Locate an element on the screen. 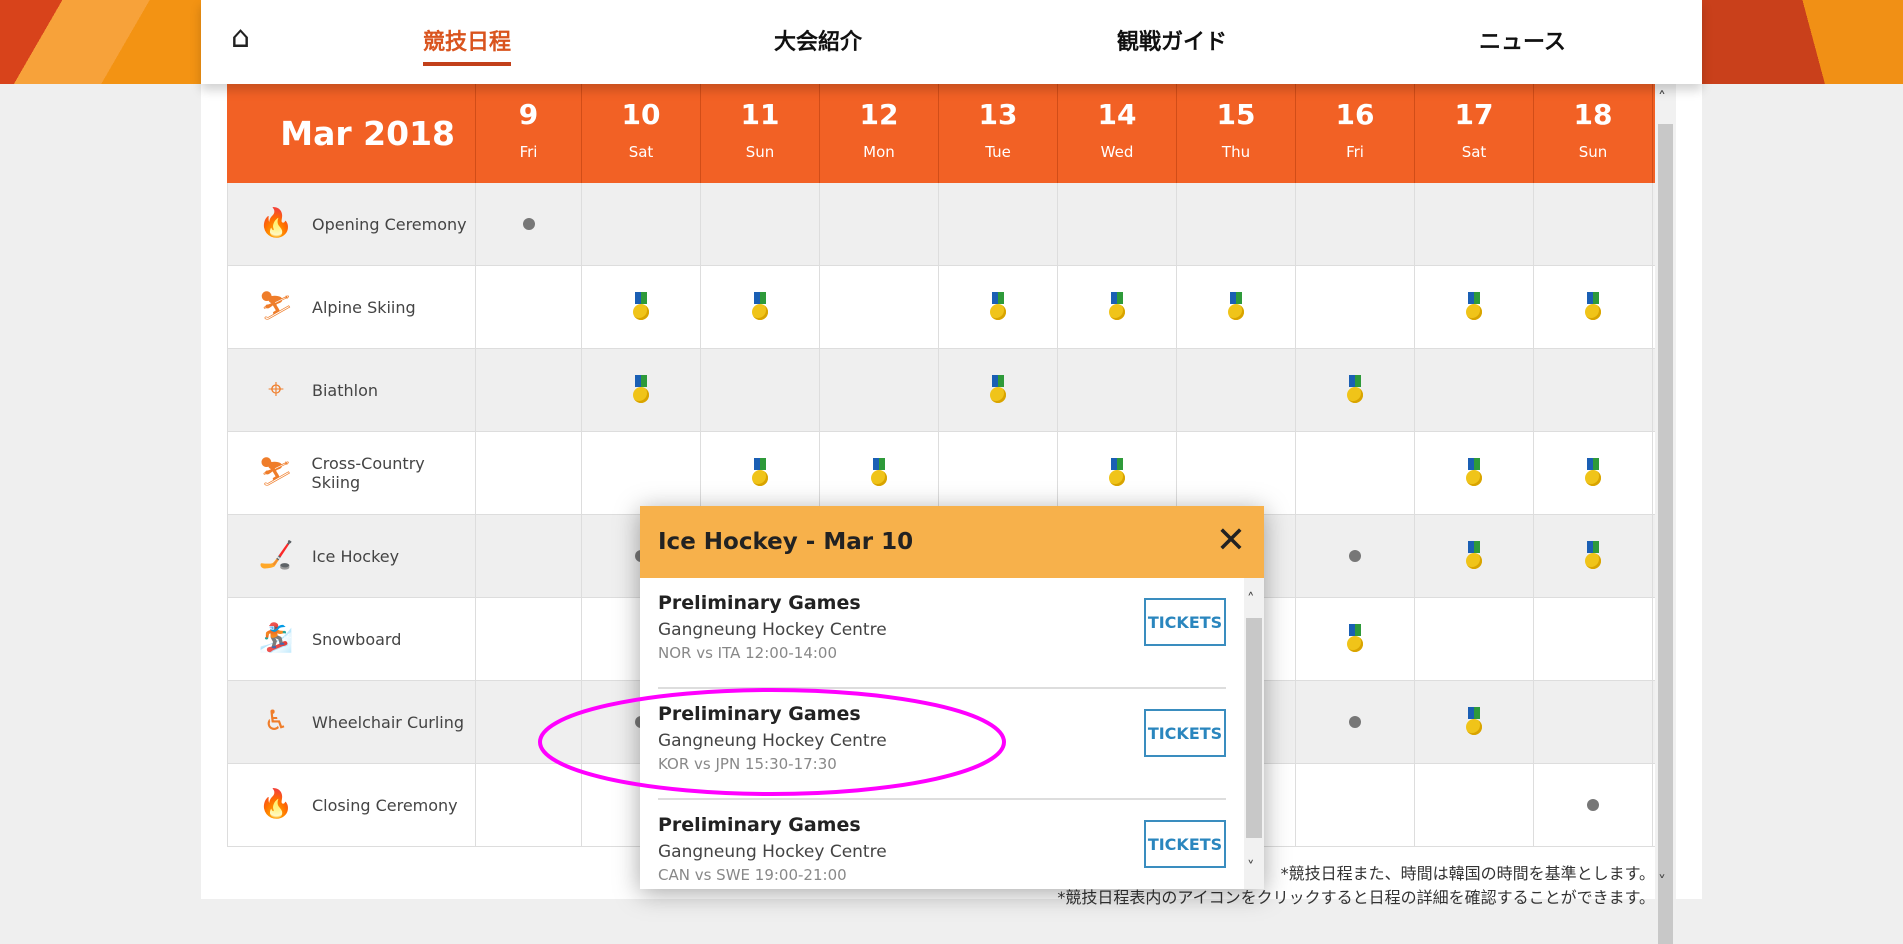  sport-row: ⛷ Alpine Skiing is located at coordinates (941, 307).